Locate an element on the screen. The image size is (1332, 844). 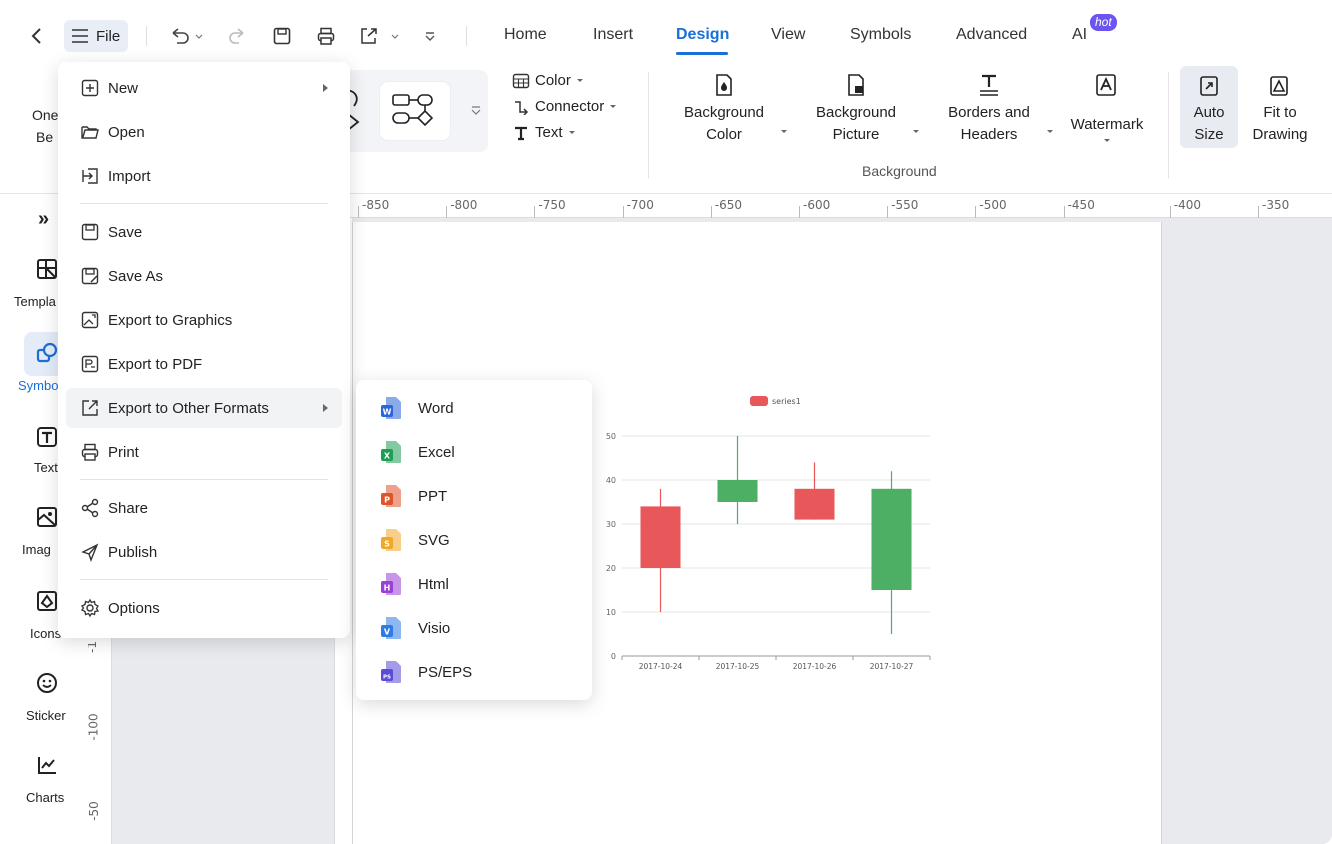
tab-advanced: Advanced is located at coordinates (991, 35).